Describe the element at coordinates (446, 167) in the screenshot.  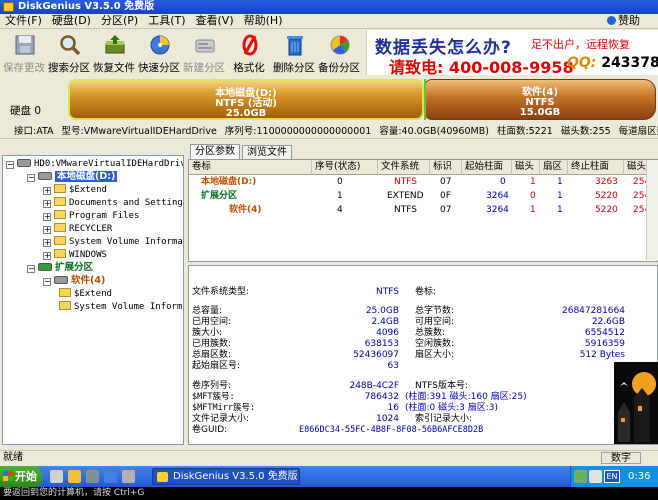
I see `col-header-id: 标识` at that location.